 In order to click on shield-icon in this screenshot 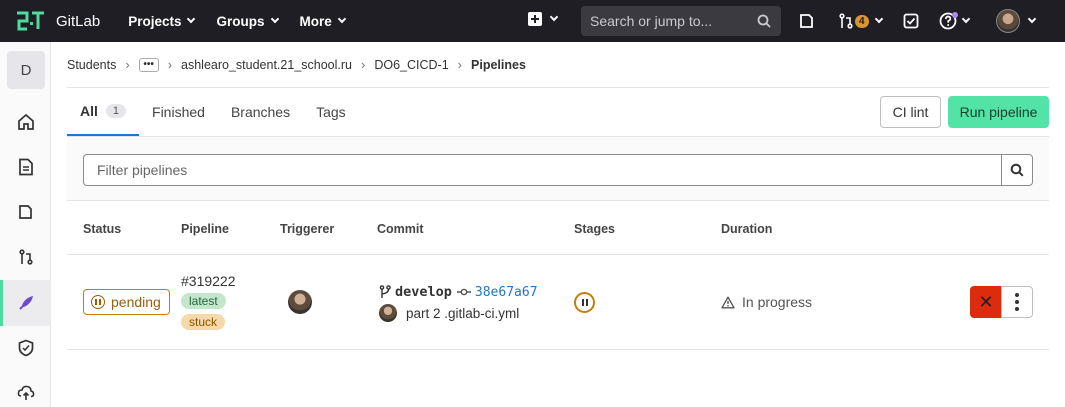, I will do `click(26, 348)`.